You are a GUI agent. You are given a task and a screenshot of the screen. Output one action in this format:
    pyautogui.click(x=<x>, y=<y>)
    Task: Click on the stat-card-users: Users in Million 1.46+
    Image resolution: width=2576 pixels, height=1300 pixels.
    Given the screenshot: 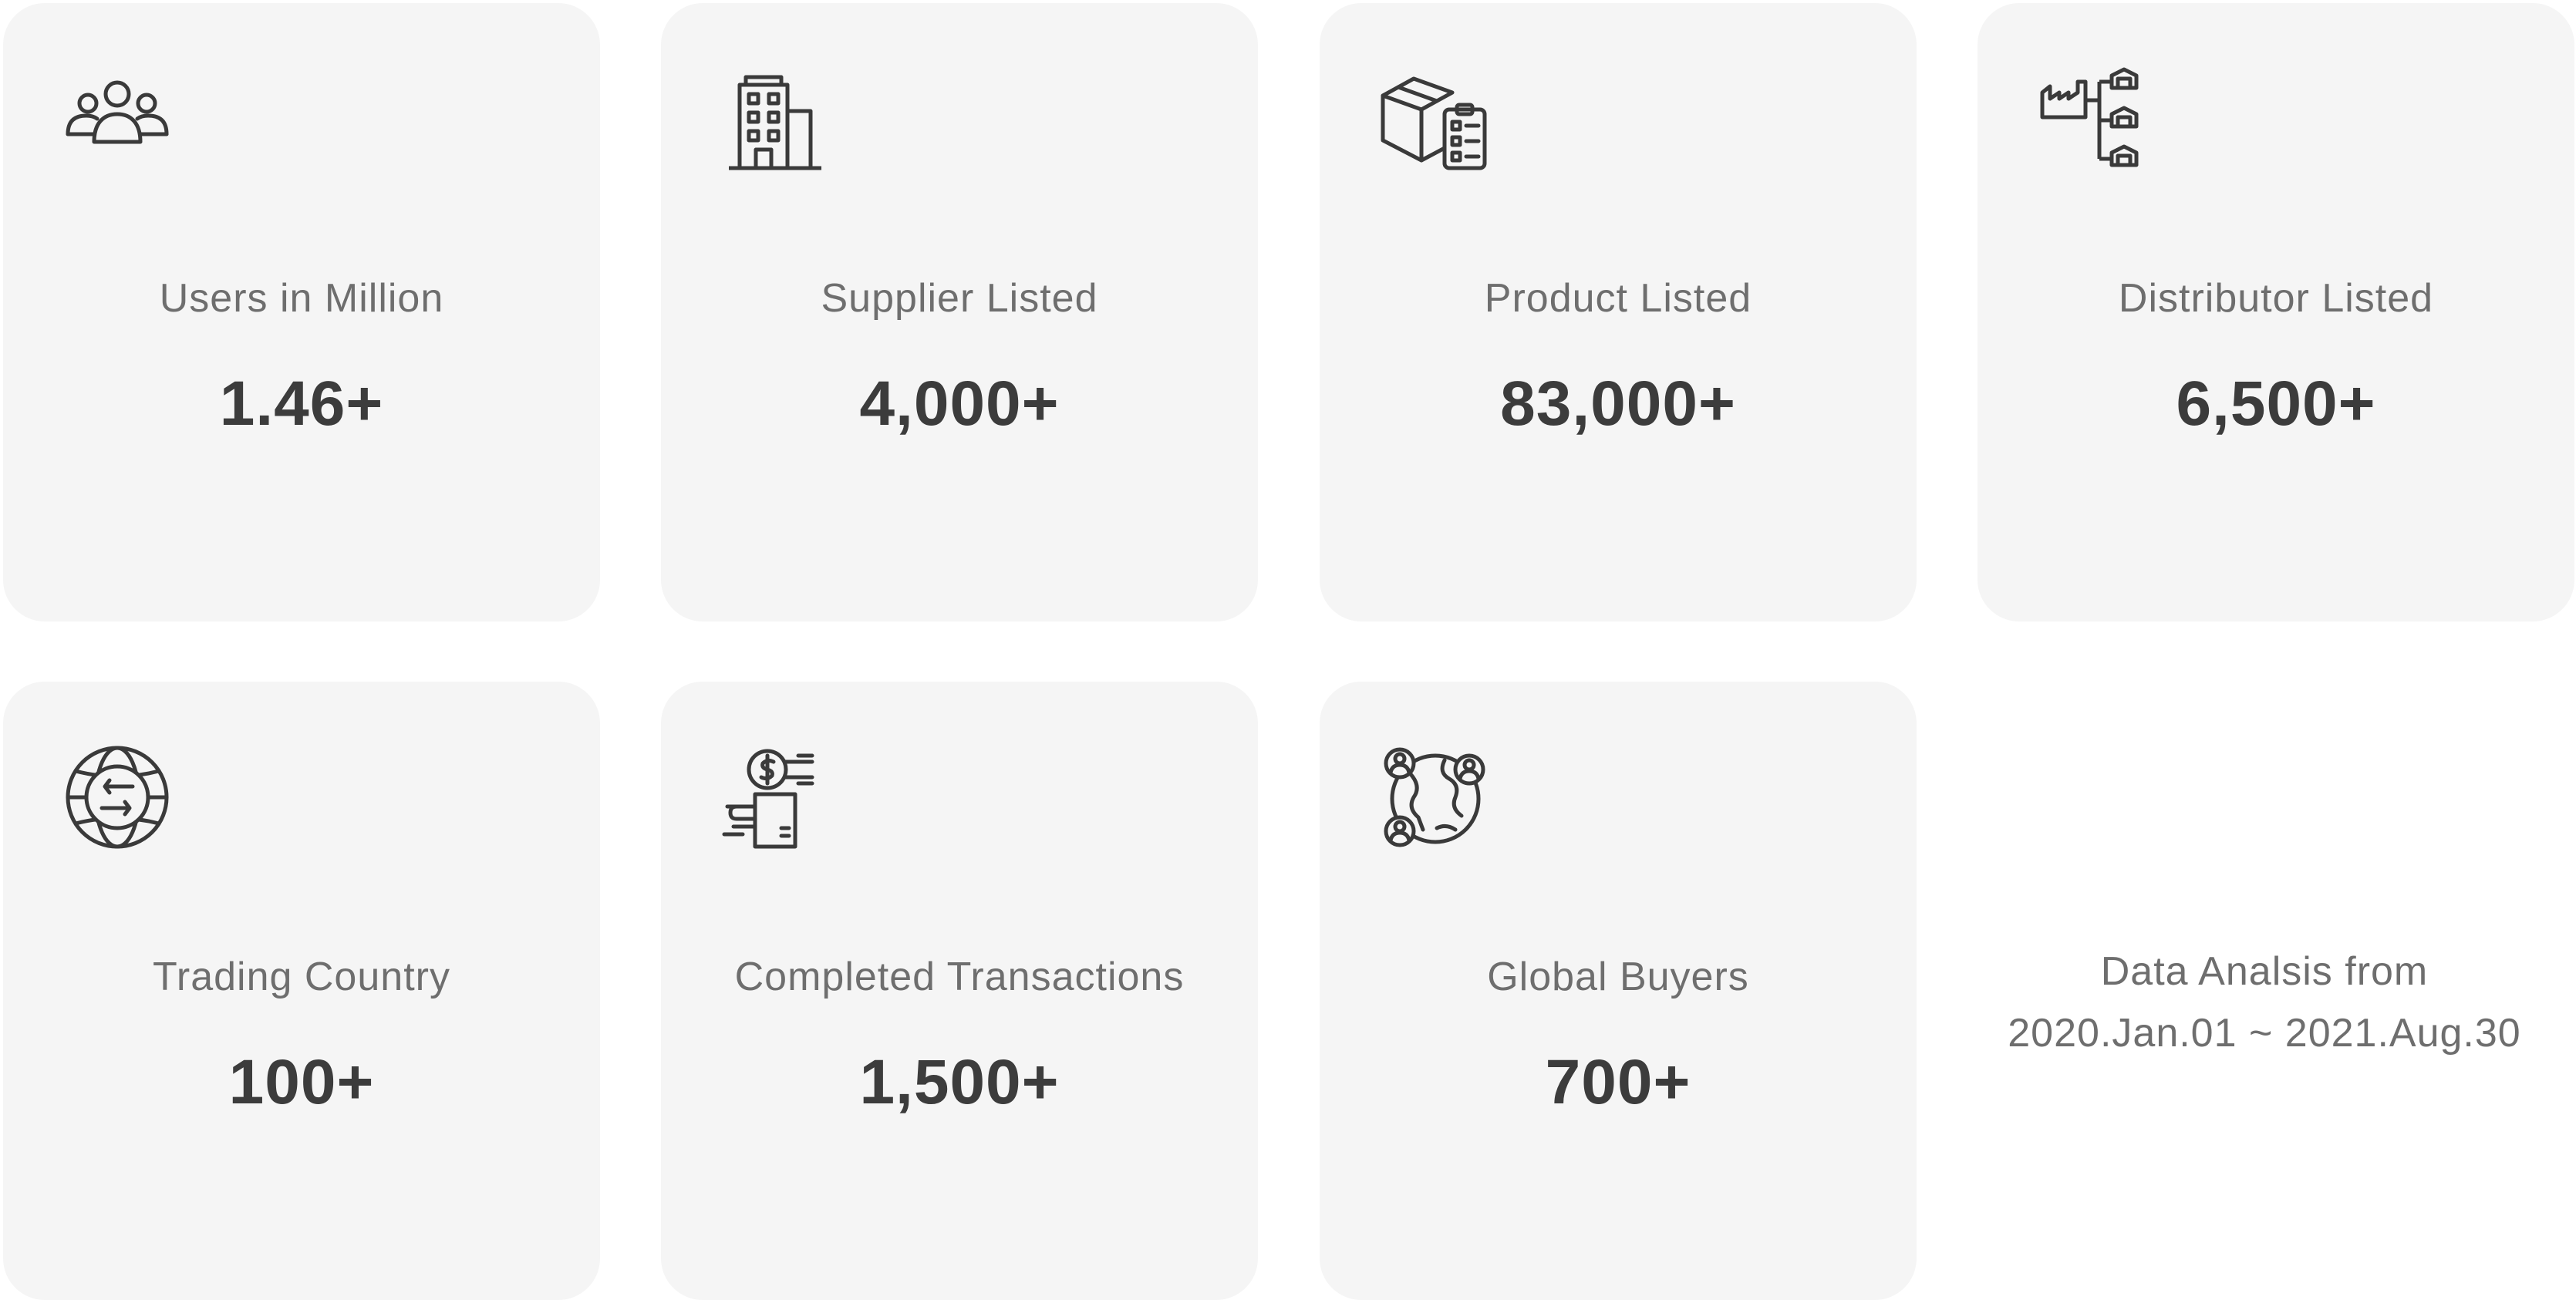 What is the action you would take?
    pyautogui.click(x=301, y=312)
    